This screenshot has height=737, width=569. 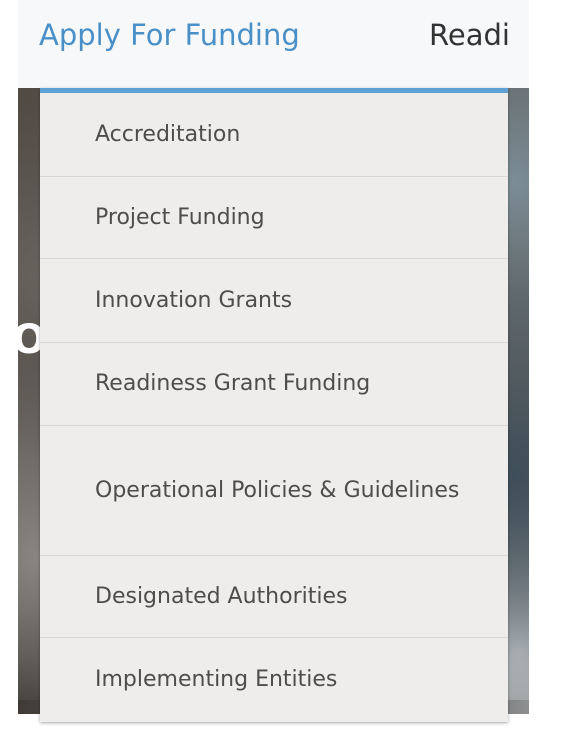 I want to click on menu-item-label: Operational Policies & Guidelines, so click(x=277, y=490).